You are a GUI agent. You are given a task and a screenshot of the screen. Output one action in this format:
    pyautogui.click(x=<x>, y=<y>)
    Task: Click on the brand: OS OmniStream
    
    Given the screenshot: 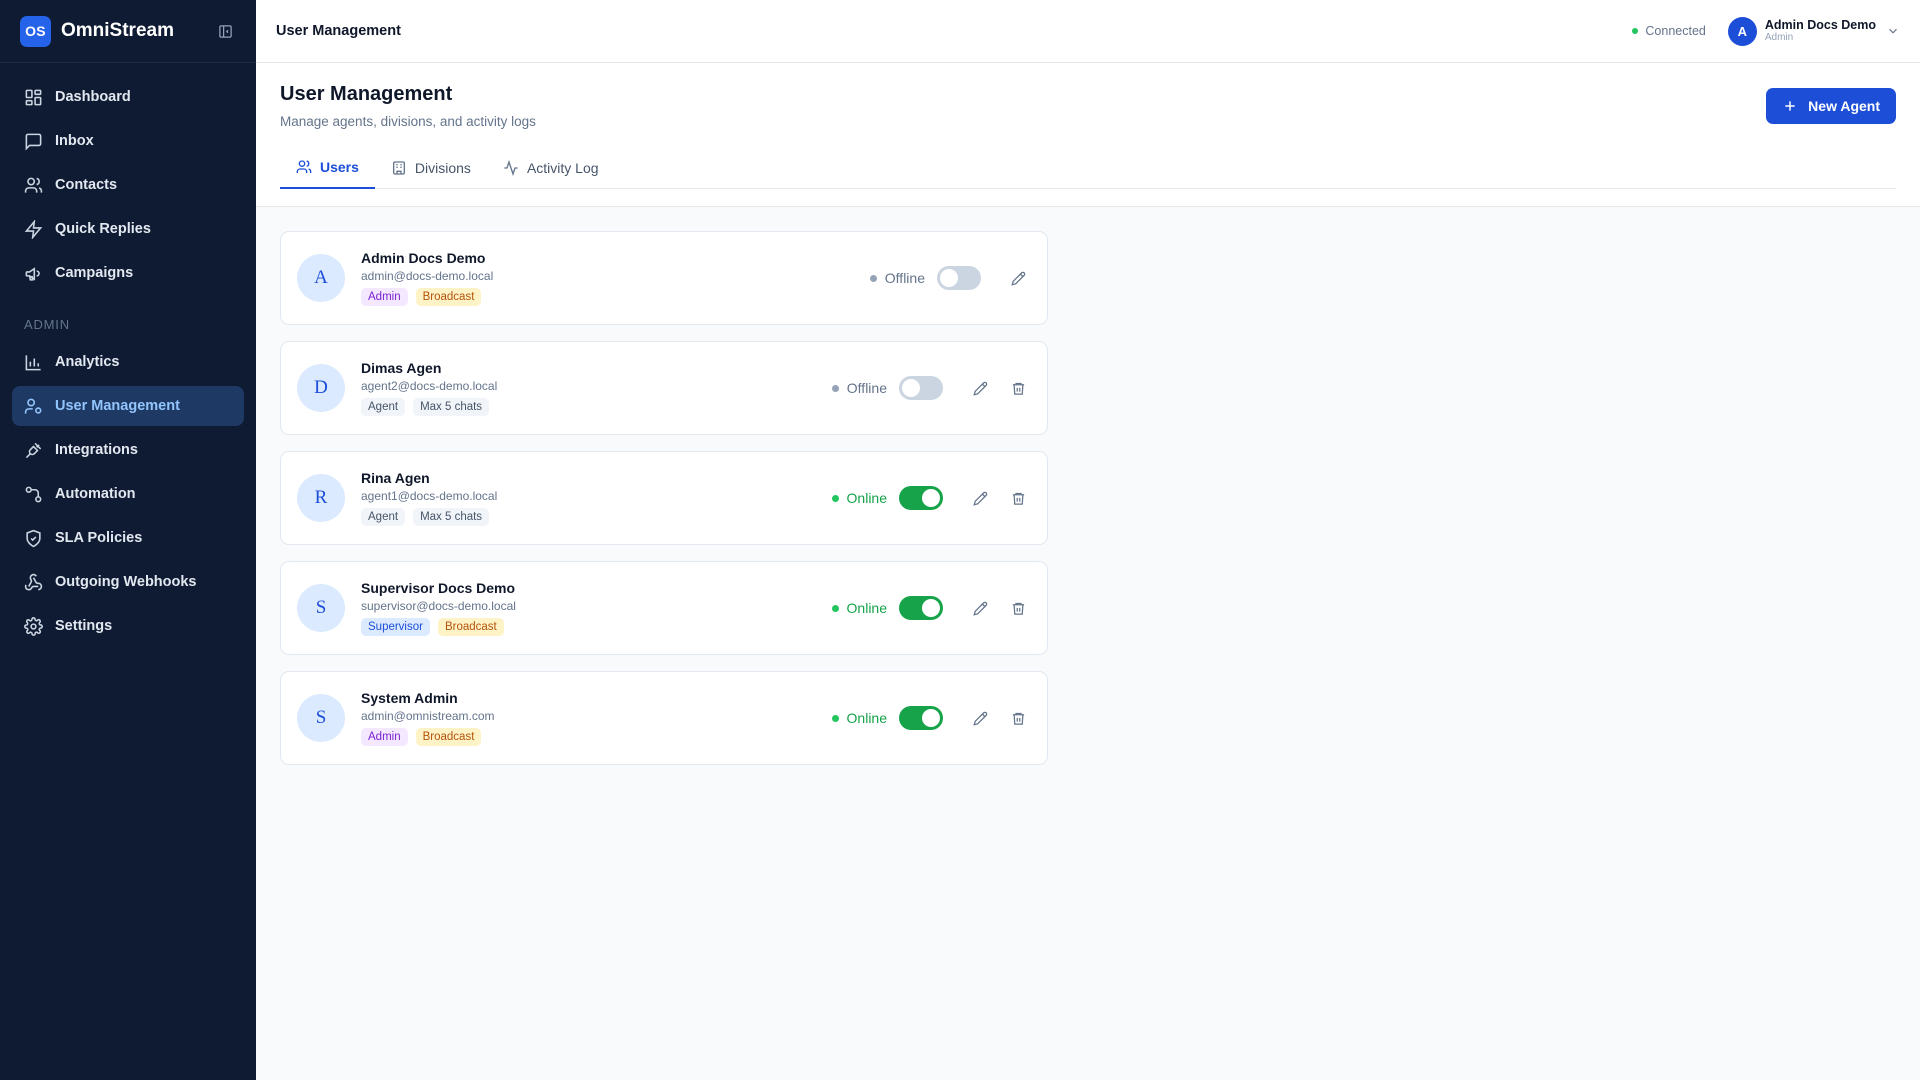 What is the action you would take?
    pyautogui.click(x=128, y=31)
    